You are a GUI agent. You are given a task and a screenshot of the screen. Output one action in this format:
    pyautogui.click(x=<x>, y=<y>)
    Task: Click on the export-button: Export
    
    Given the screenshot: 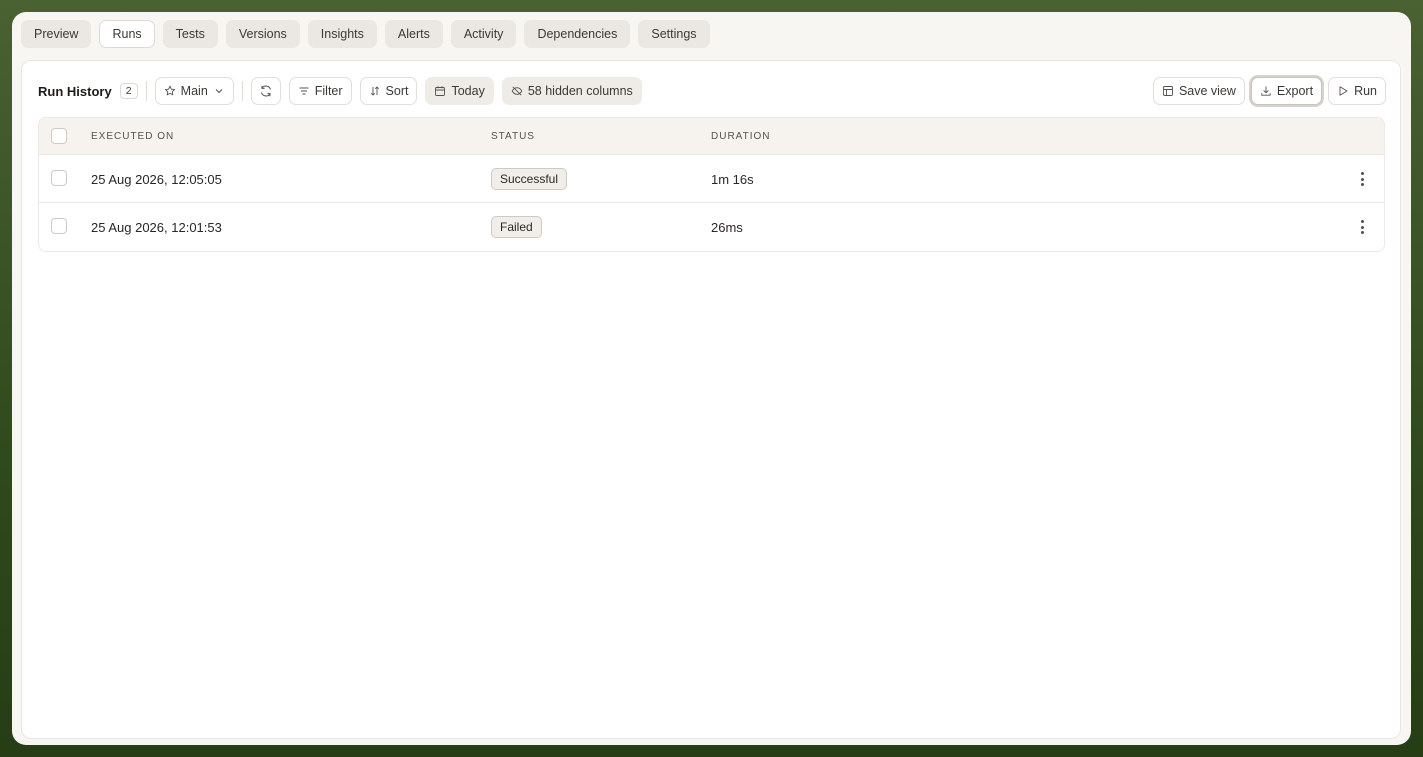 What is the action you would take?
    pyautogui.click(x=1286, y=91)
    